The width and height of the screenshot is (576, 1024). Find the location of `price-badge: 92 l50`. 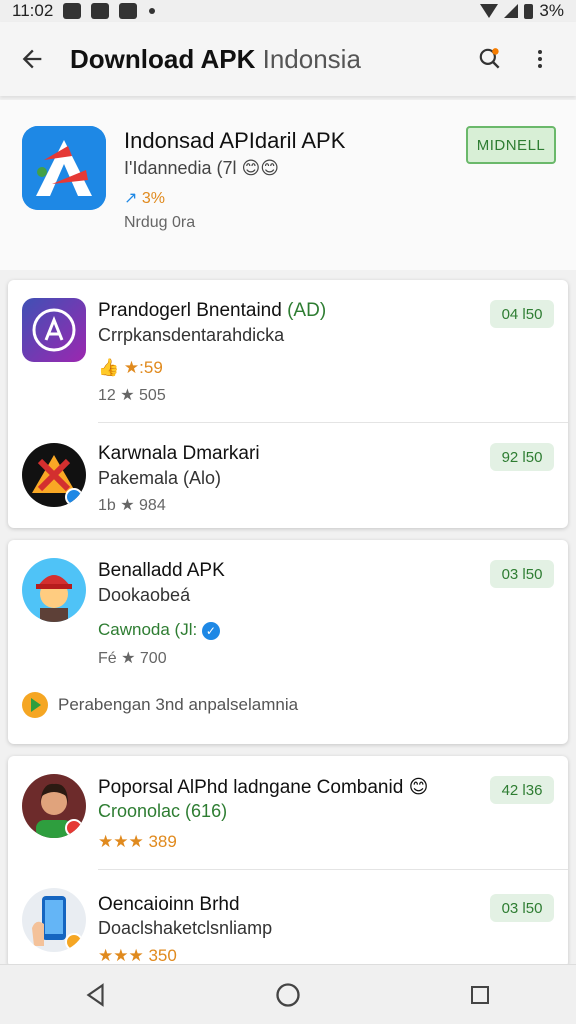

price-badge: 92 l50 is located at coordinates (522, 457).